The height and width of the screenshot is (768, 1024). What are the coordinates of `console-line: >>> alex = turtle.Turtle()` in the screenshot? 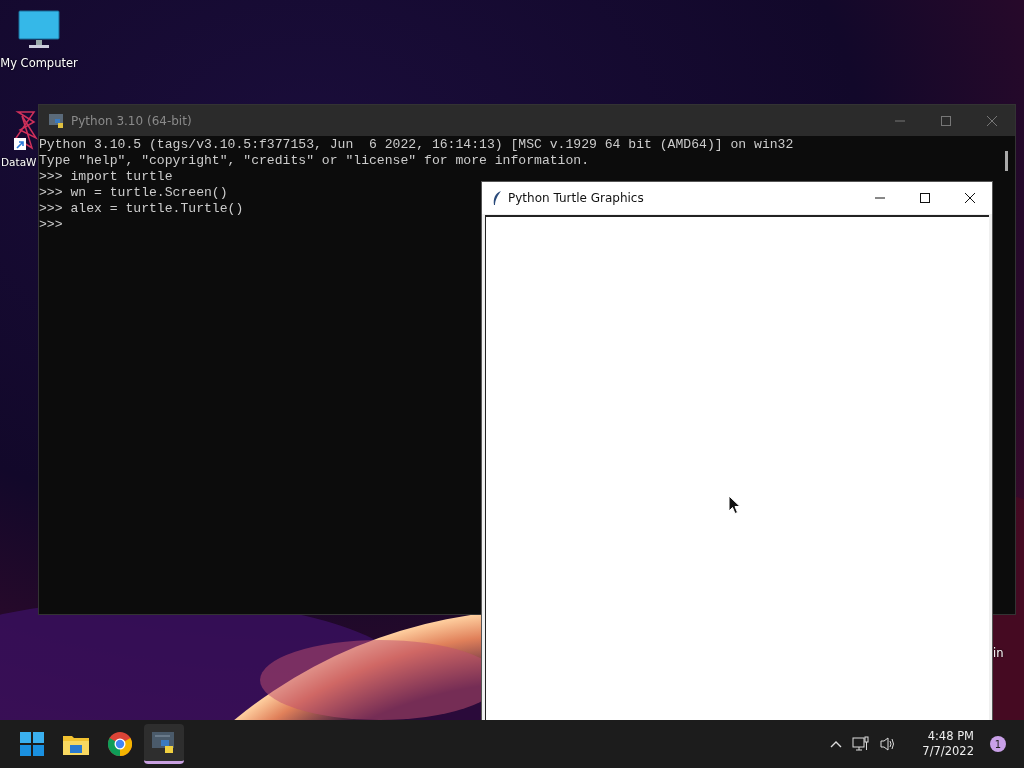 It's located at (141, 209).